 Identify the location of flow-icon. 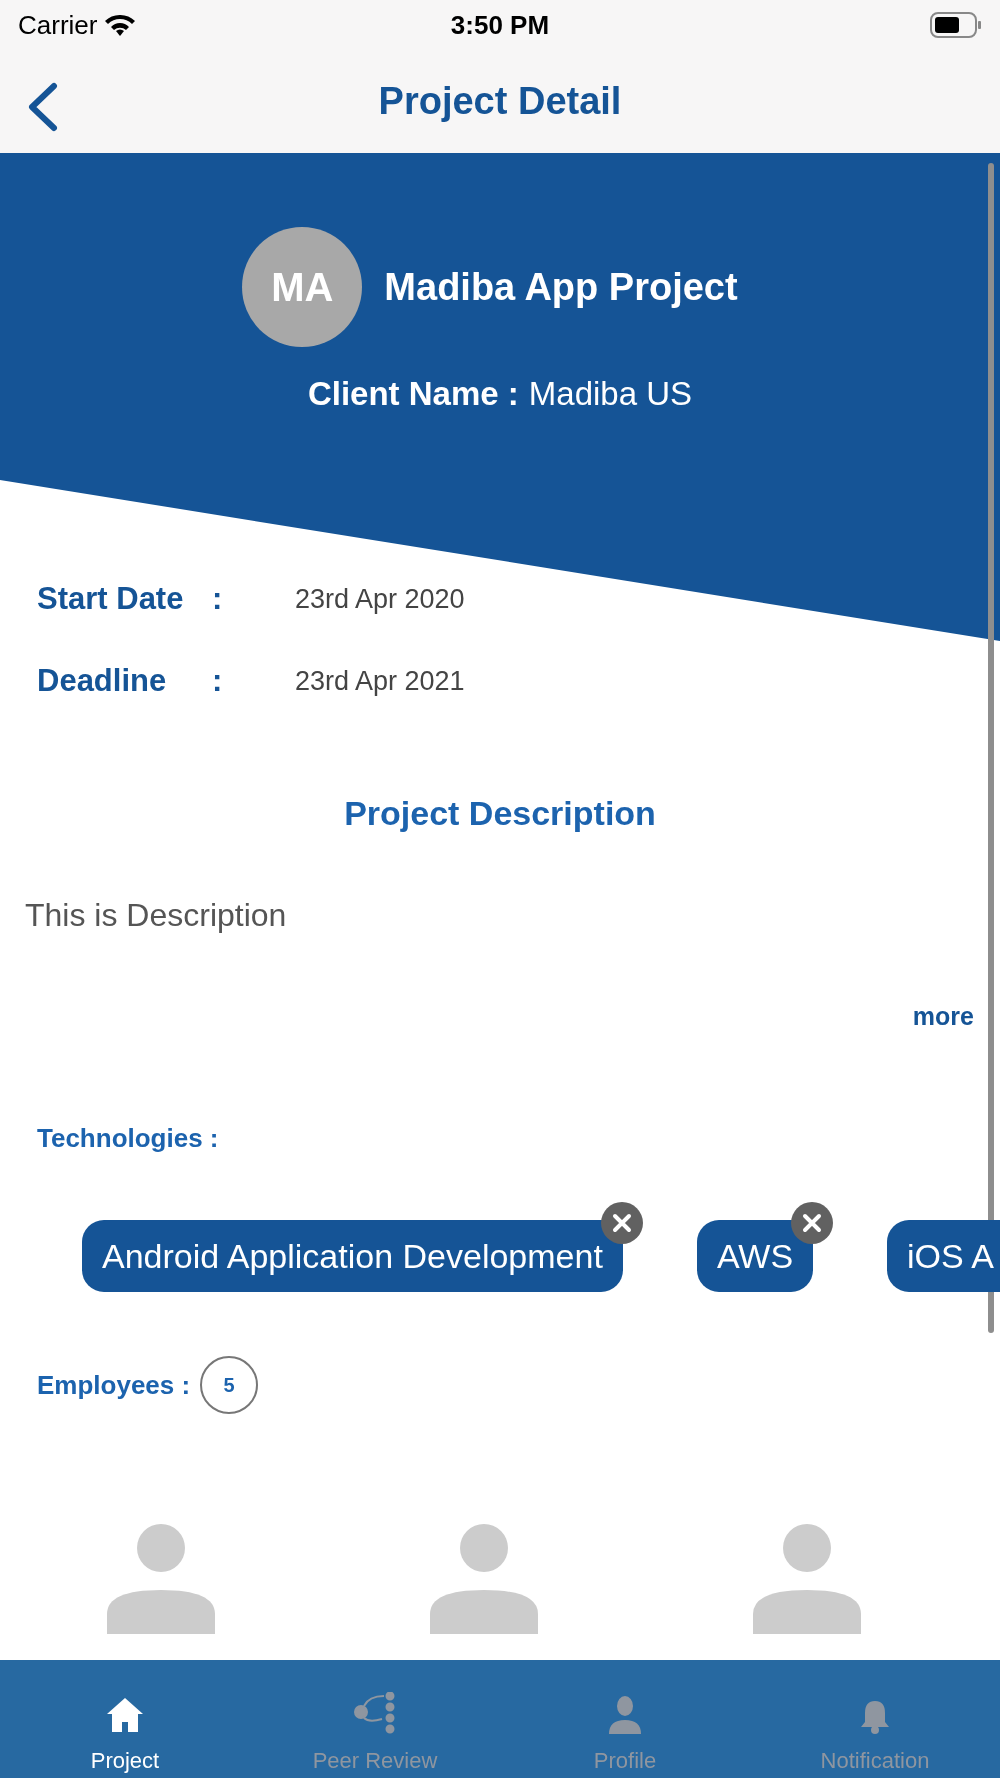
(375, 1713).